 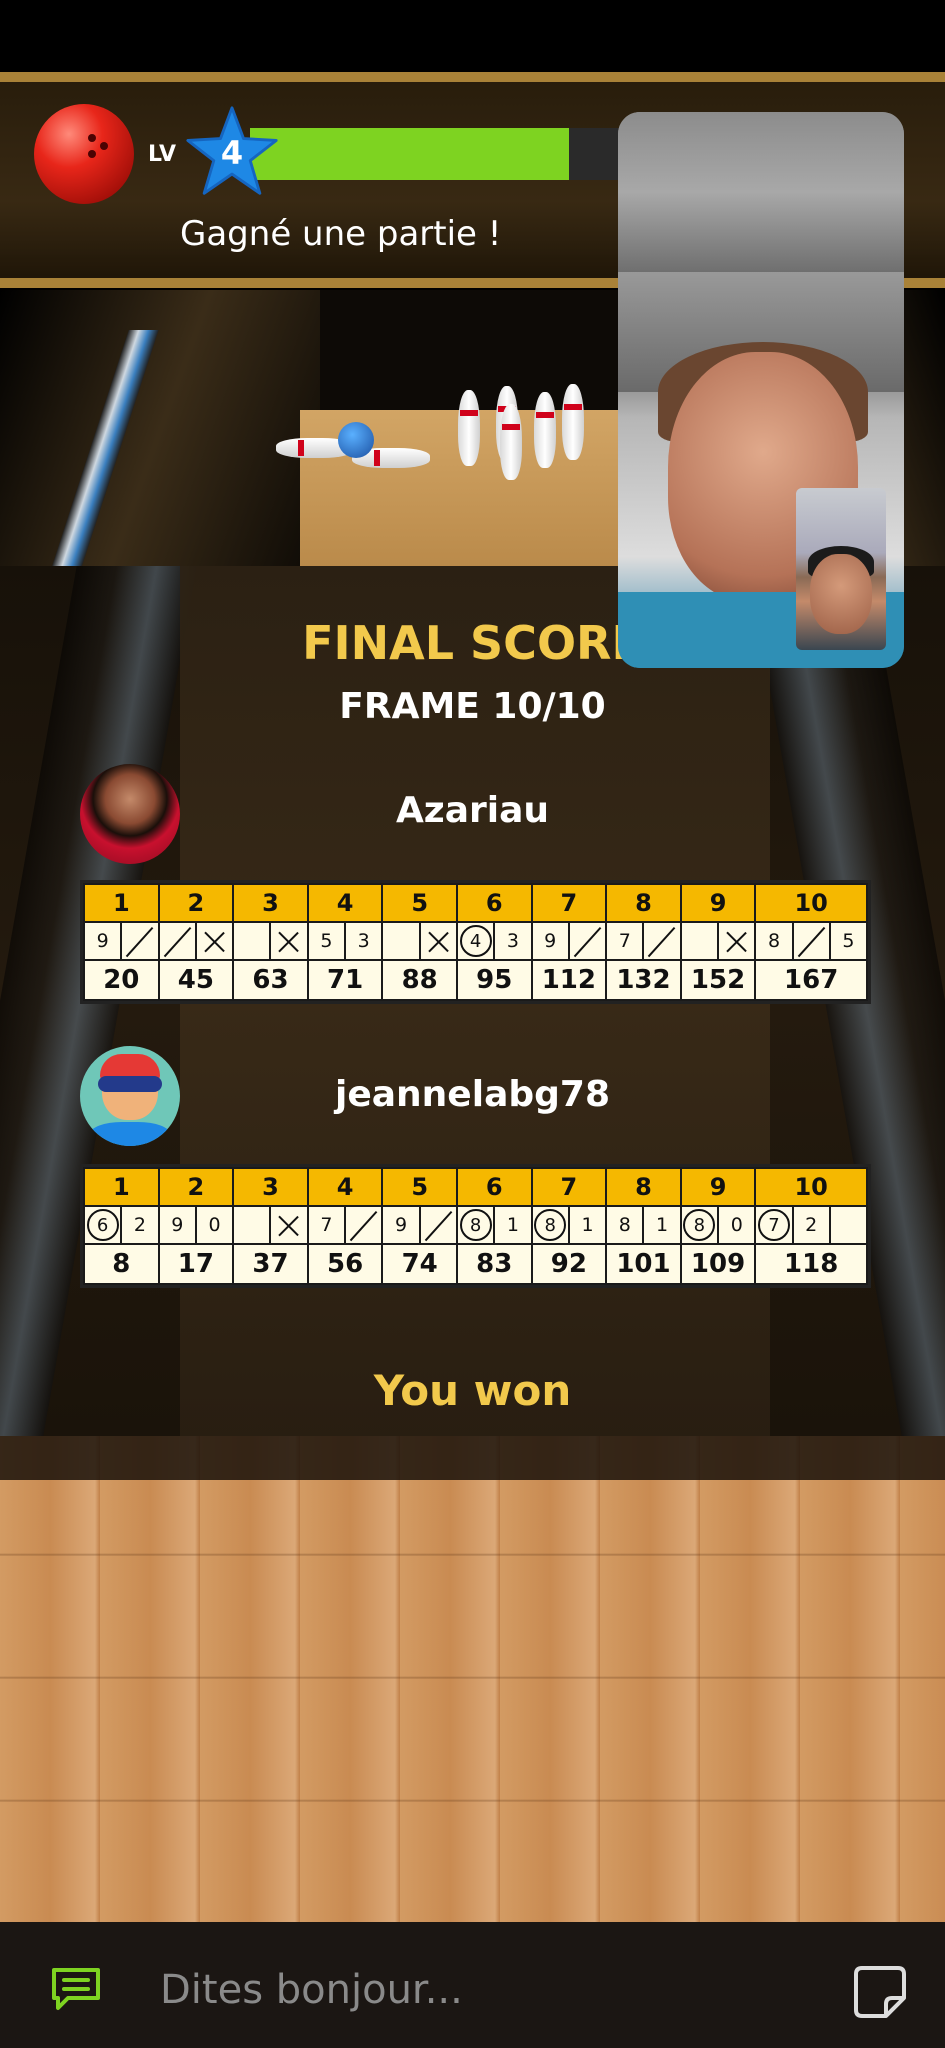 What do you see at coordinates (569, 980) in the screenshot?
I see `frame-total: 112` at bounding box center [569, 980].